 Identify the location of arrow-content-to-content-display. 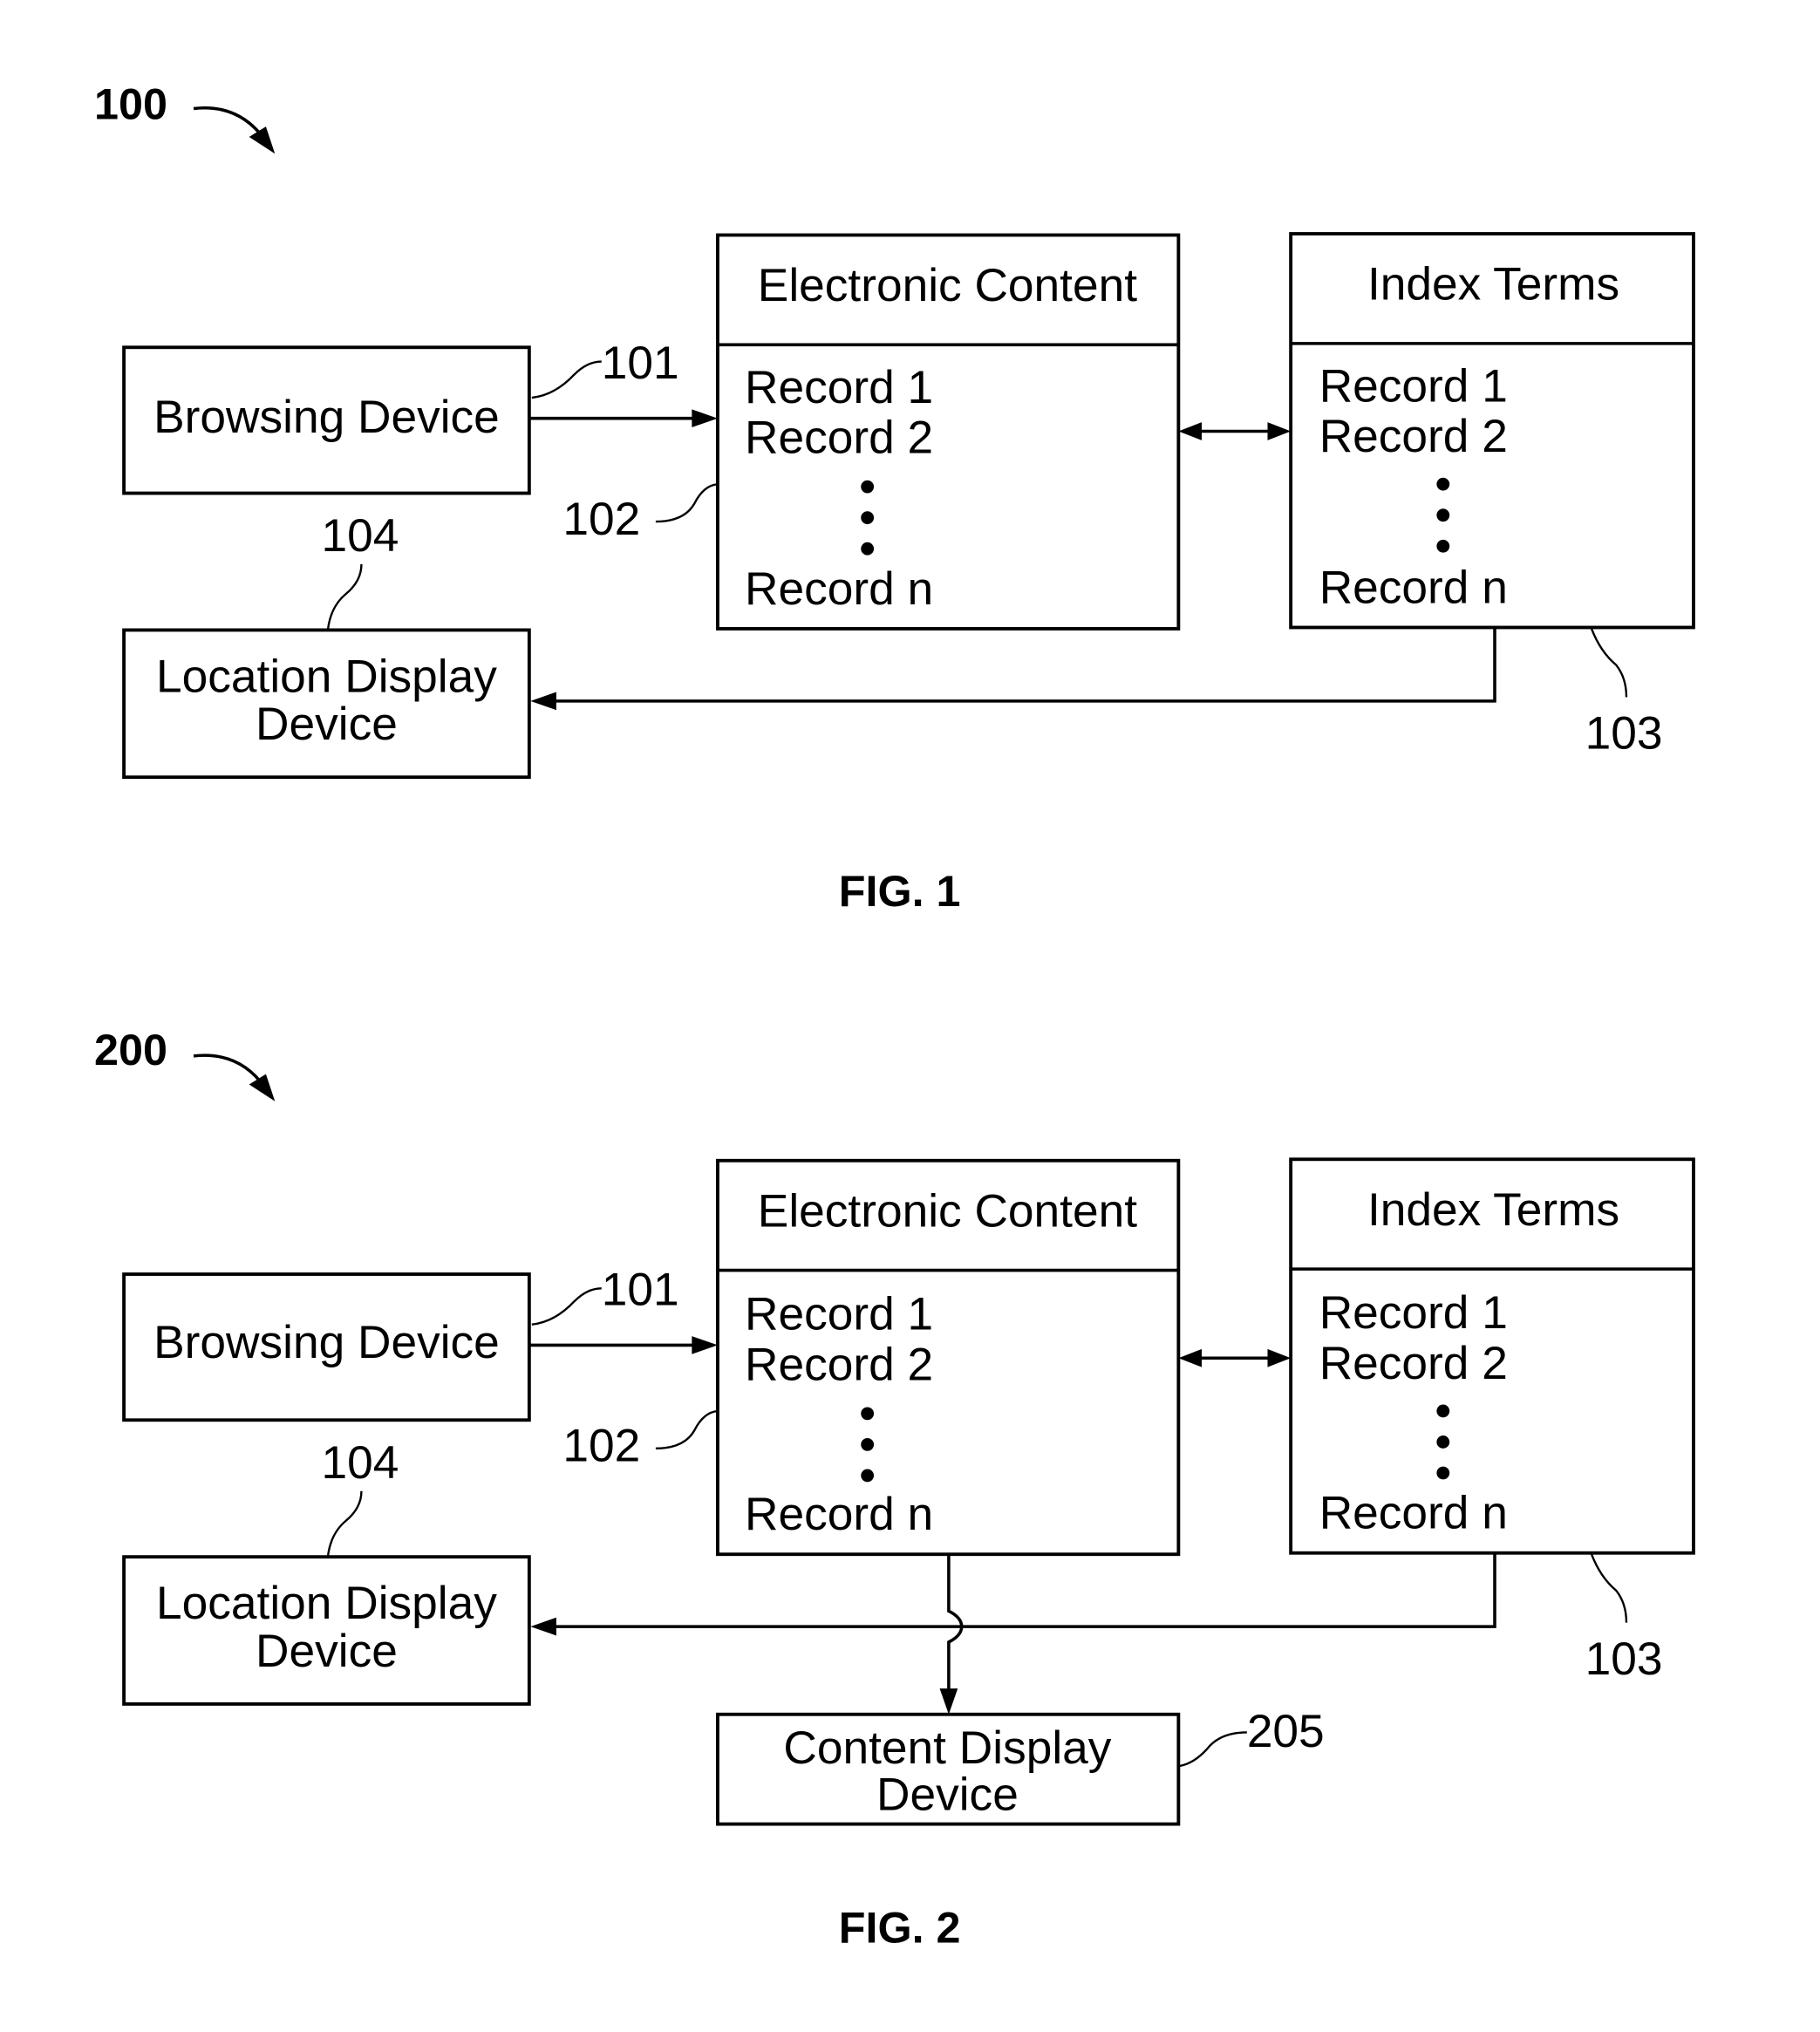
(955, 1624).